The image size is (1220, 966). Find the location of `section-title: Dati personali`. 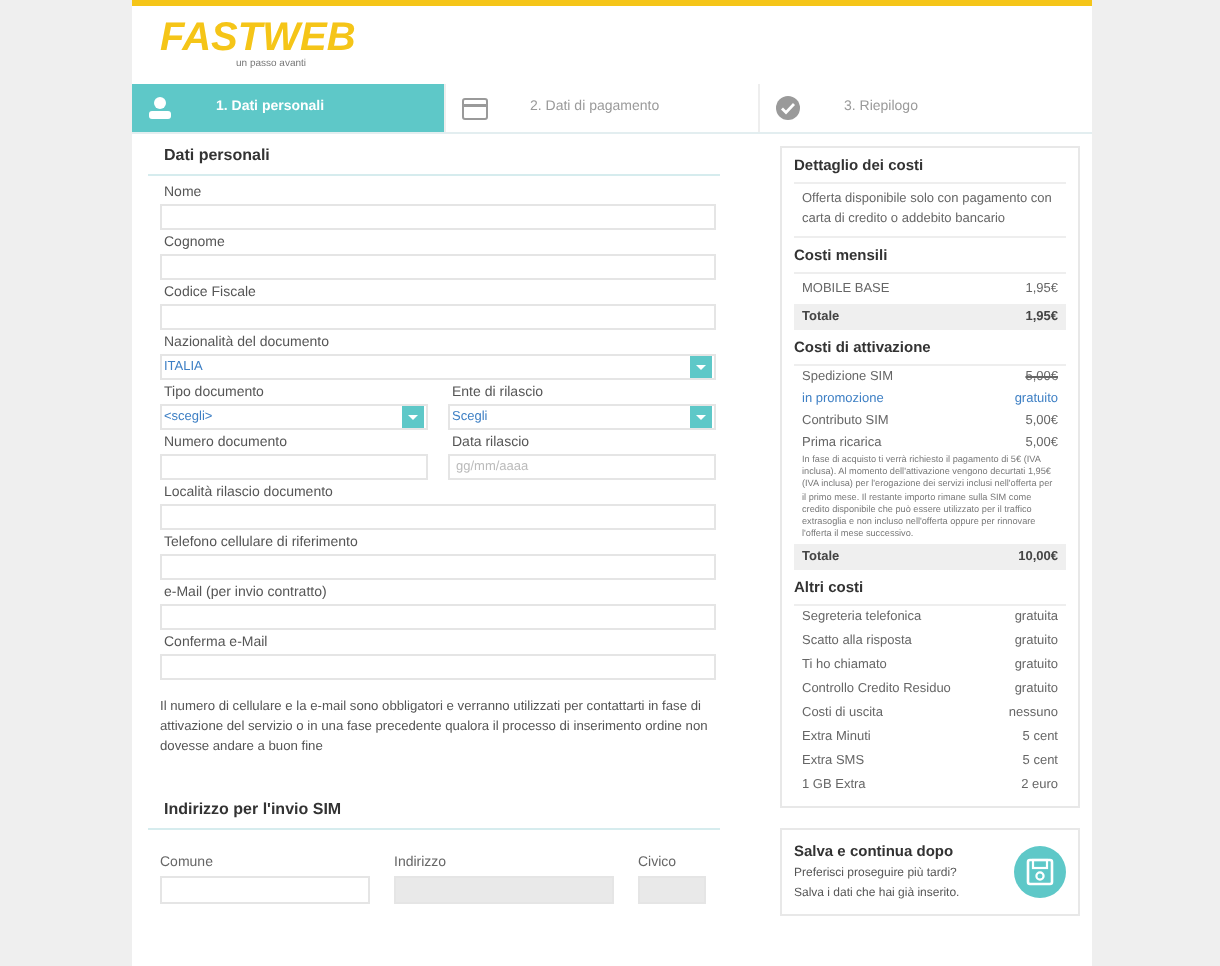

section-title: Dati personali is located at coordinates (217, 156).